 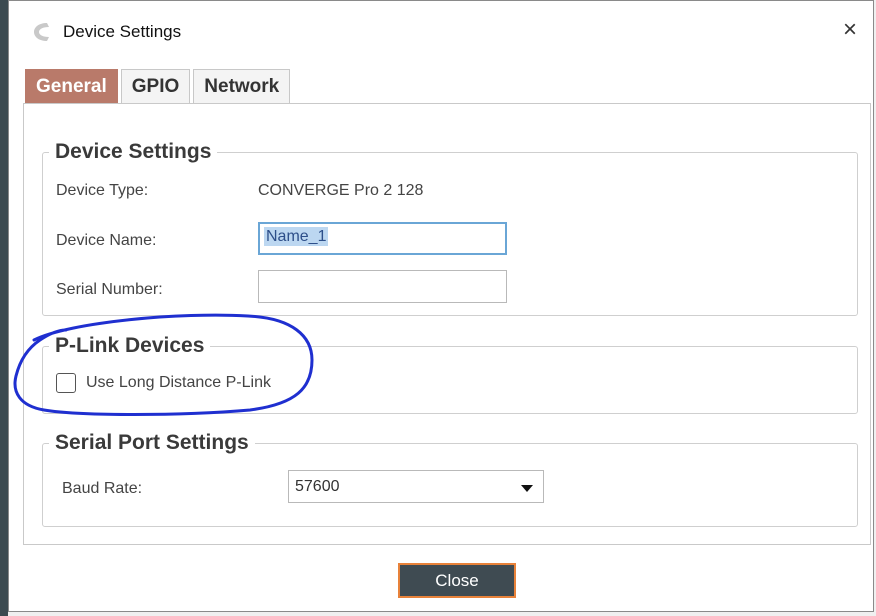 I want to click on background-window-edge, so click(x=4, y=308).